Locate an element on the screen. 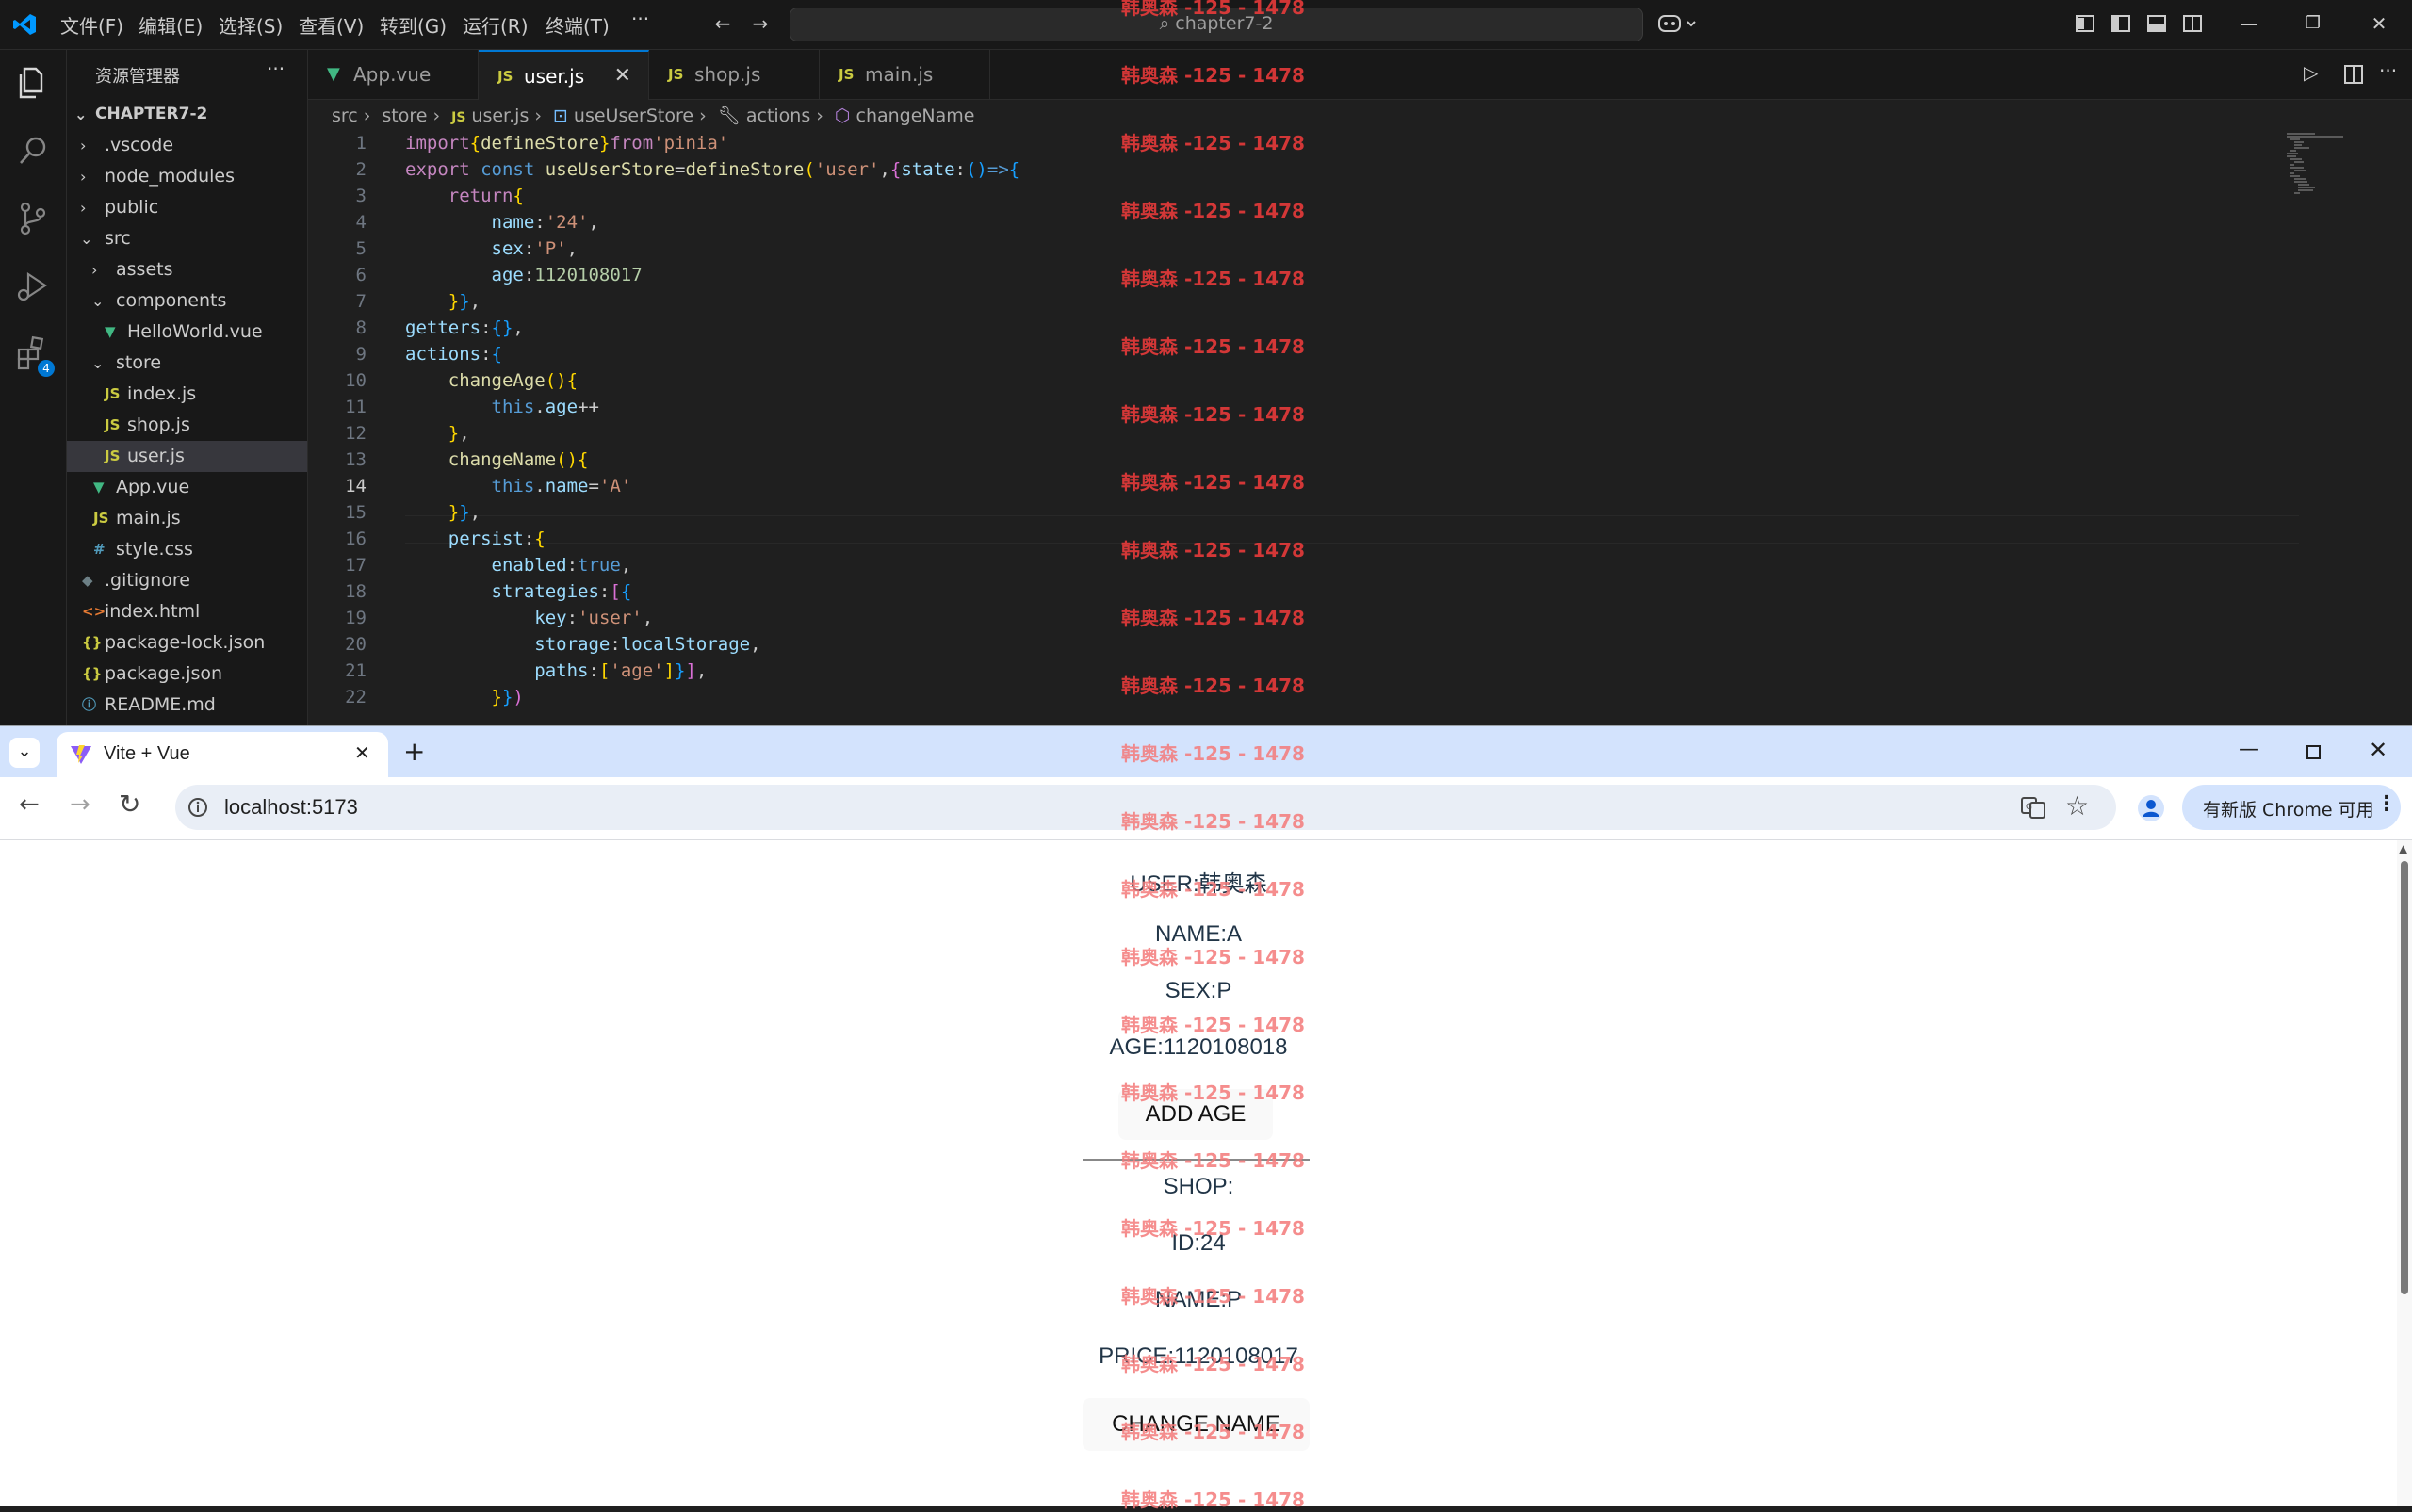  explorer-file: JS index.js is located at coordinates (187, 394).